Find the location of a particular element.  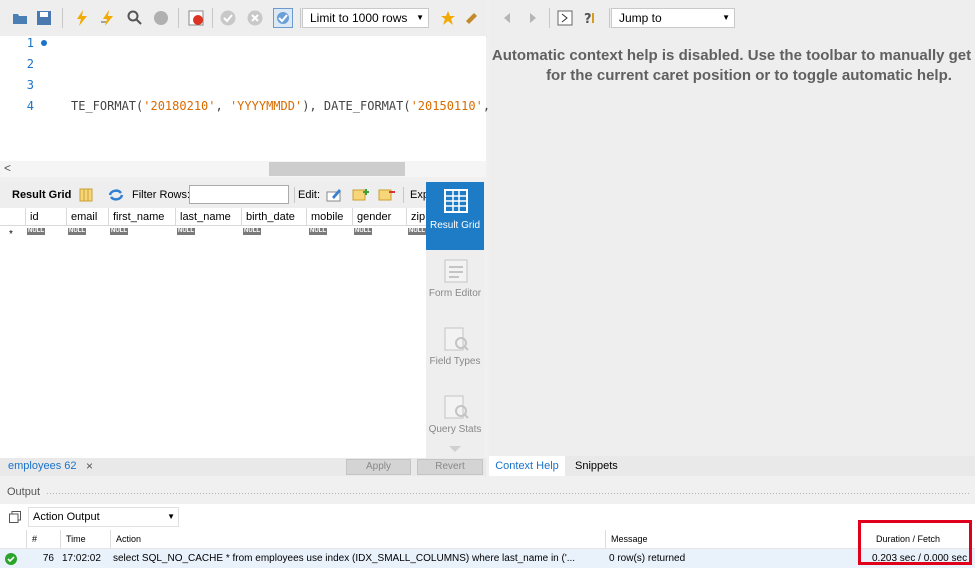

edit-row-icon is located at coordinates (334, 195).